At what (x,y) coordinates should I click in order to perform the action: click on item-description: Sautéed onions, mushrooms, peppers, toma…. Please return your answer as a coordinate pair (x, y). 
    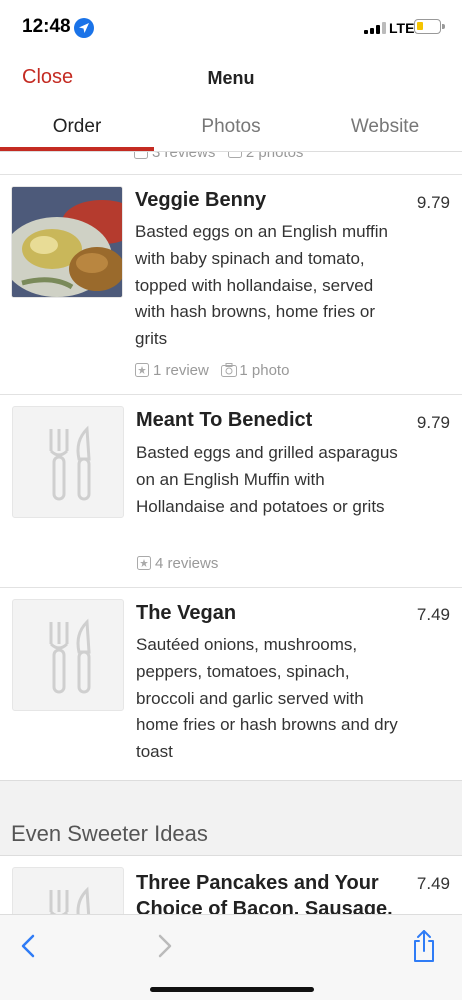
    Looking at the image, I should click on (267, 698).